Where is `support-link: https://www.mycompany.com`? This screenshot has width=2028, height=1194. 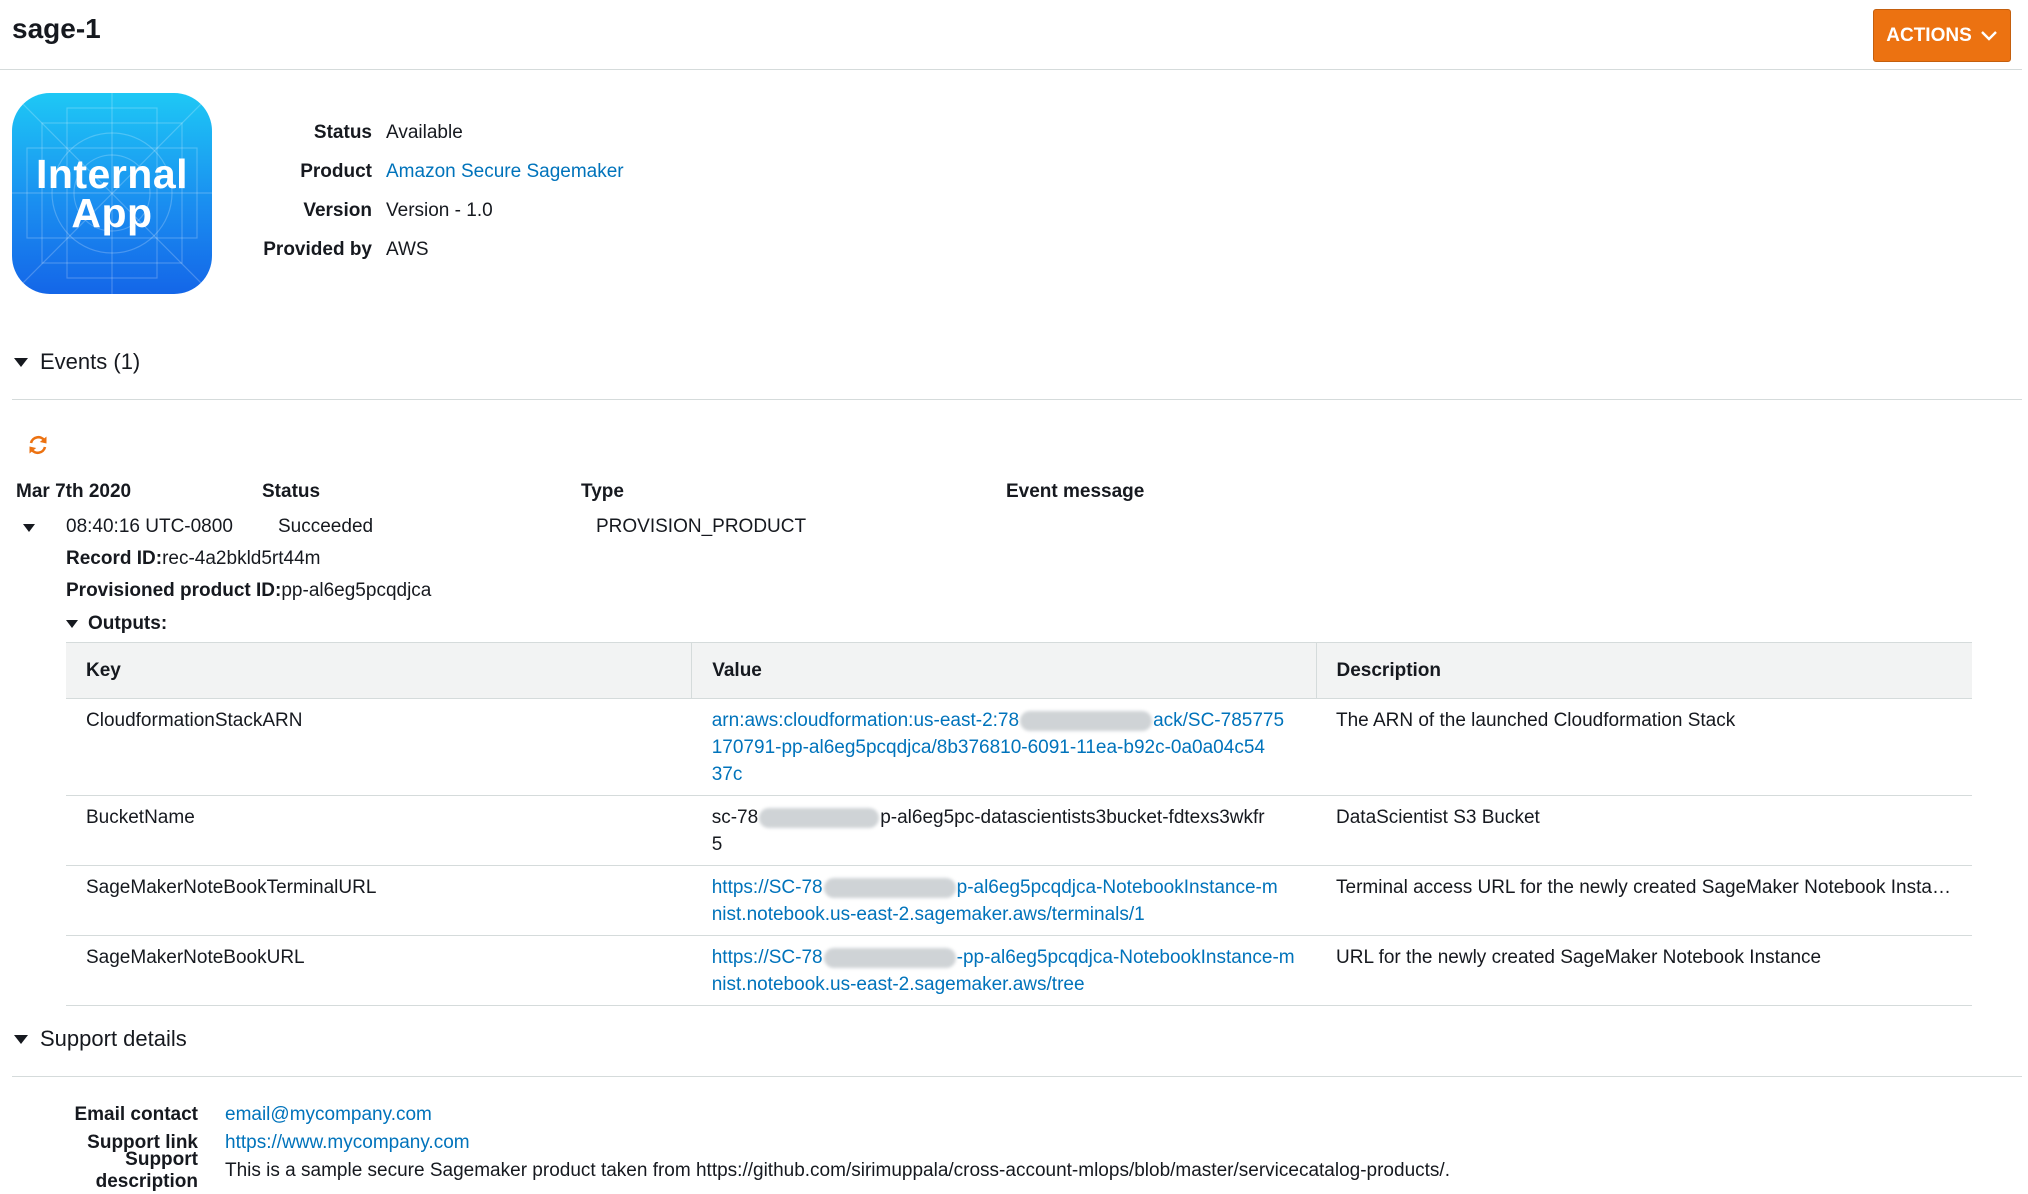 support-link: https://www.mycompany.com is located at coordinates (347, 1143).